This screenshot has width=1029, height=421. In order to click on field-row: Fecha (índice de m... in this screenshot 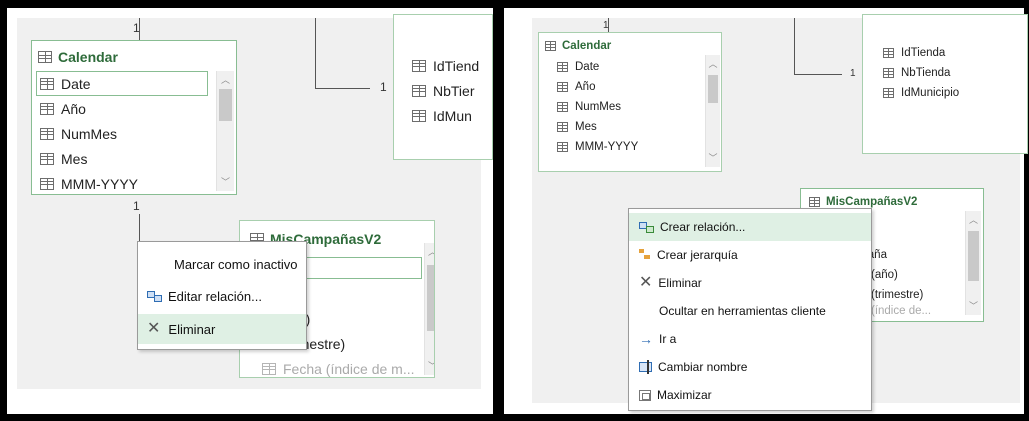, I will do `click(338, 366)`.